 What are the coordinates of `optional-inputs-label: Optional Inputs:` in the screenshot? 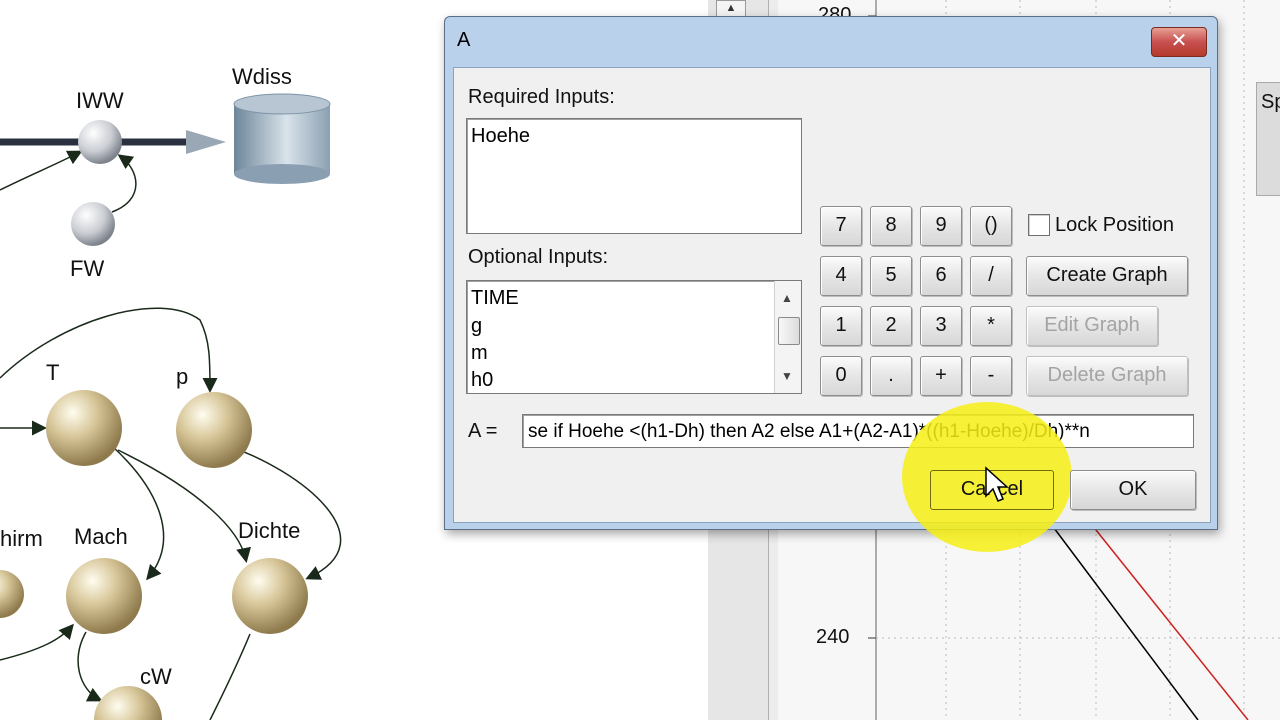 It's located at (538, 257).